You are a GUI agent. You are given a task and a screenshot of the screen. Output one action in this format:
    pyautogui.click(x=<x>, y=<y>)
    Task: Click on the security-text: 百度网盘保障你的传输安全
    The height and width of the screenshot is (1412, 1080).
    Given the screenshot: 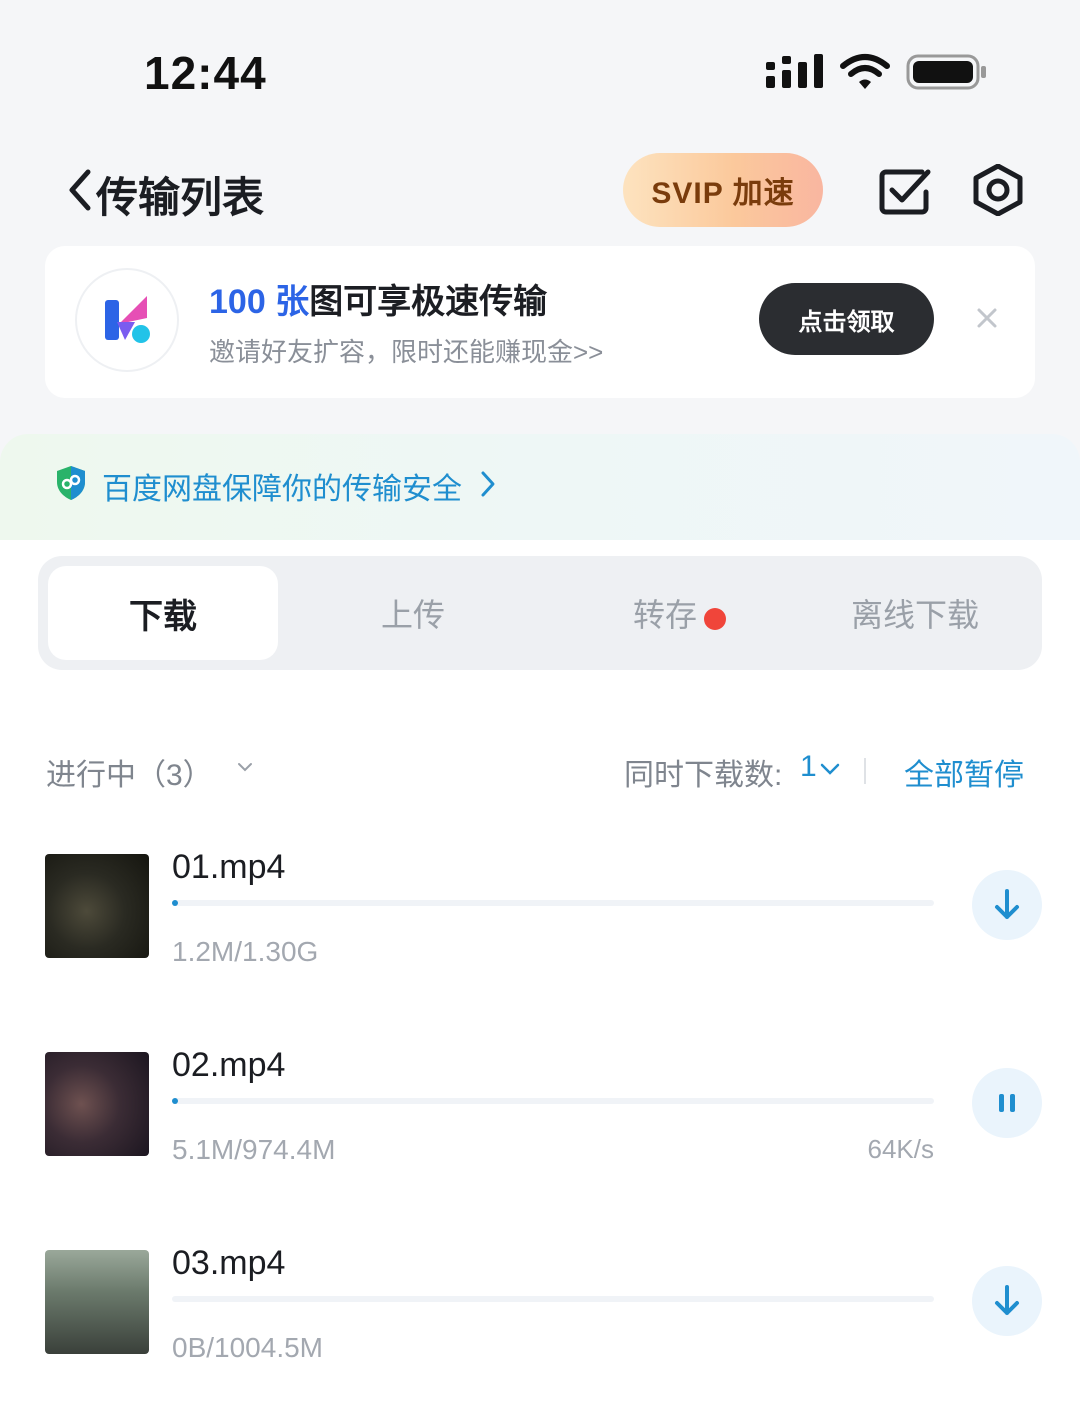 What is the action you would take?
    pyautogui.click(x=282, y=489)
    